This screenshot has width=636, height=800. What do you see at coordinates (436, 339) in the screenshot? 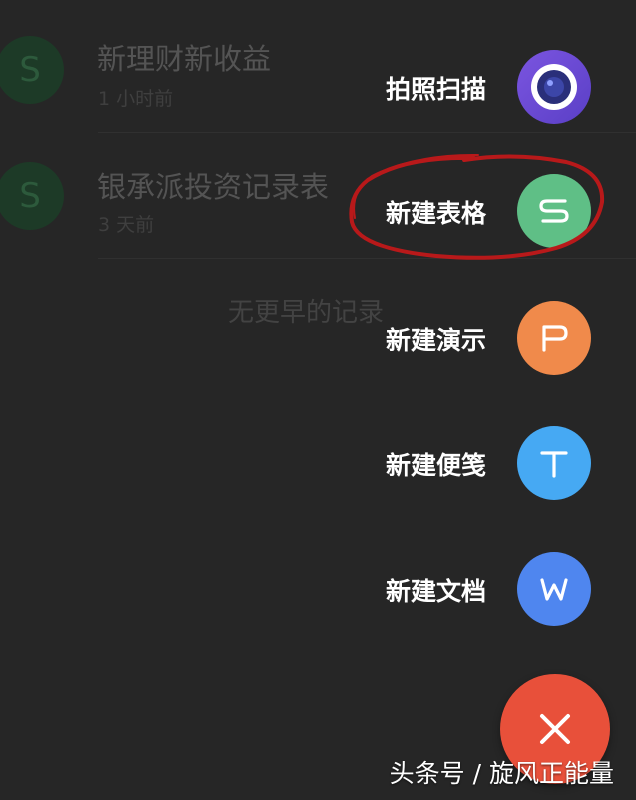
I see `fab-label: 新建演示` at bounding box center [436, 339].